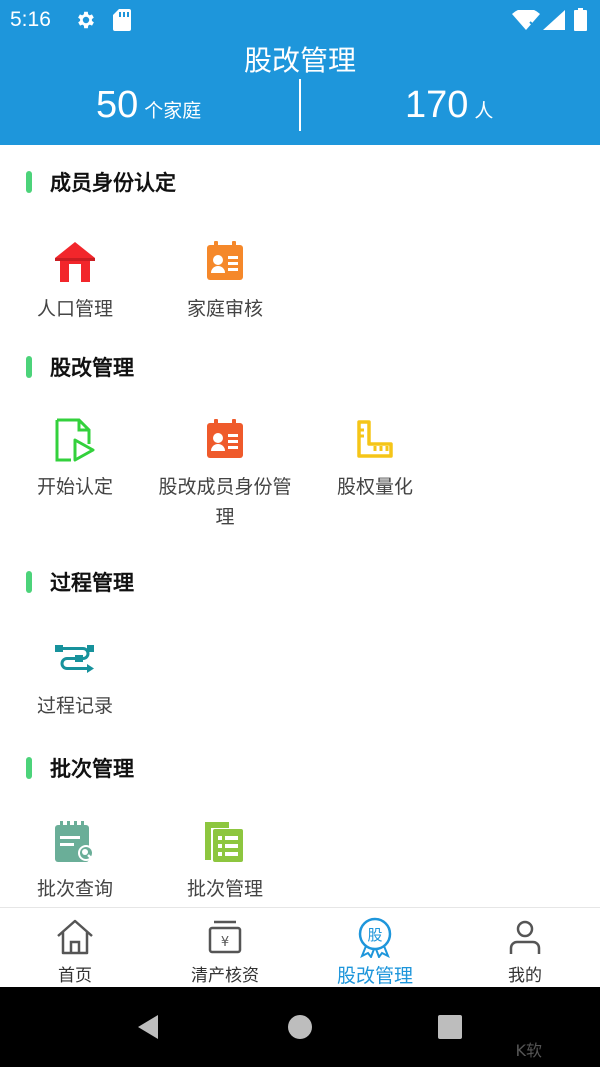 This screenshot has height=1067, width=600. I want to click on nav-share-reform: 股 股改管理, so click(375, 948).